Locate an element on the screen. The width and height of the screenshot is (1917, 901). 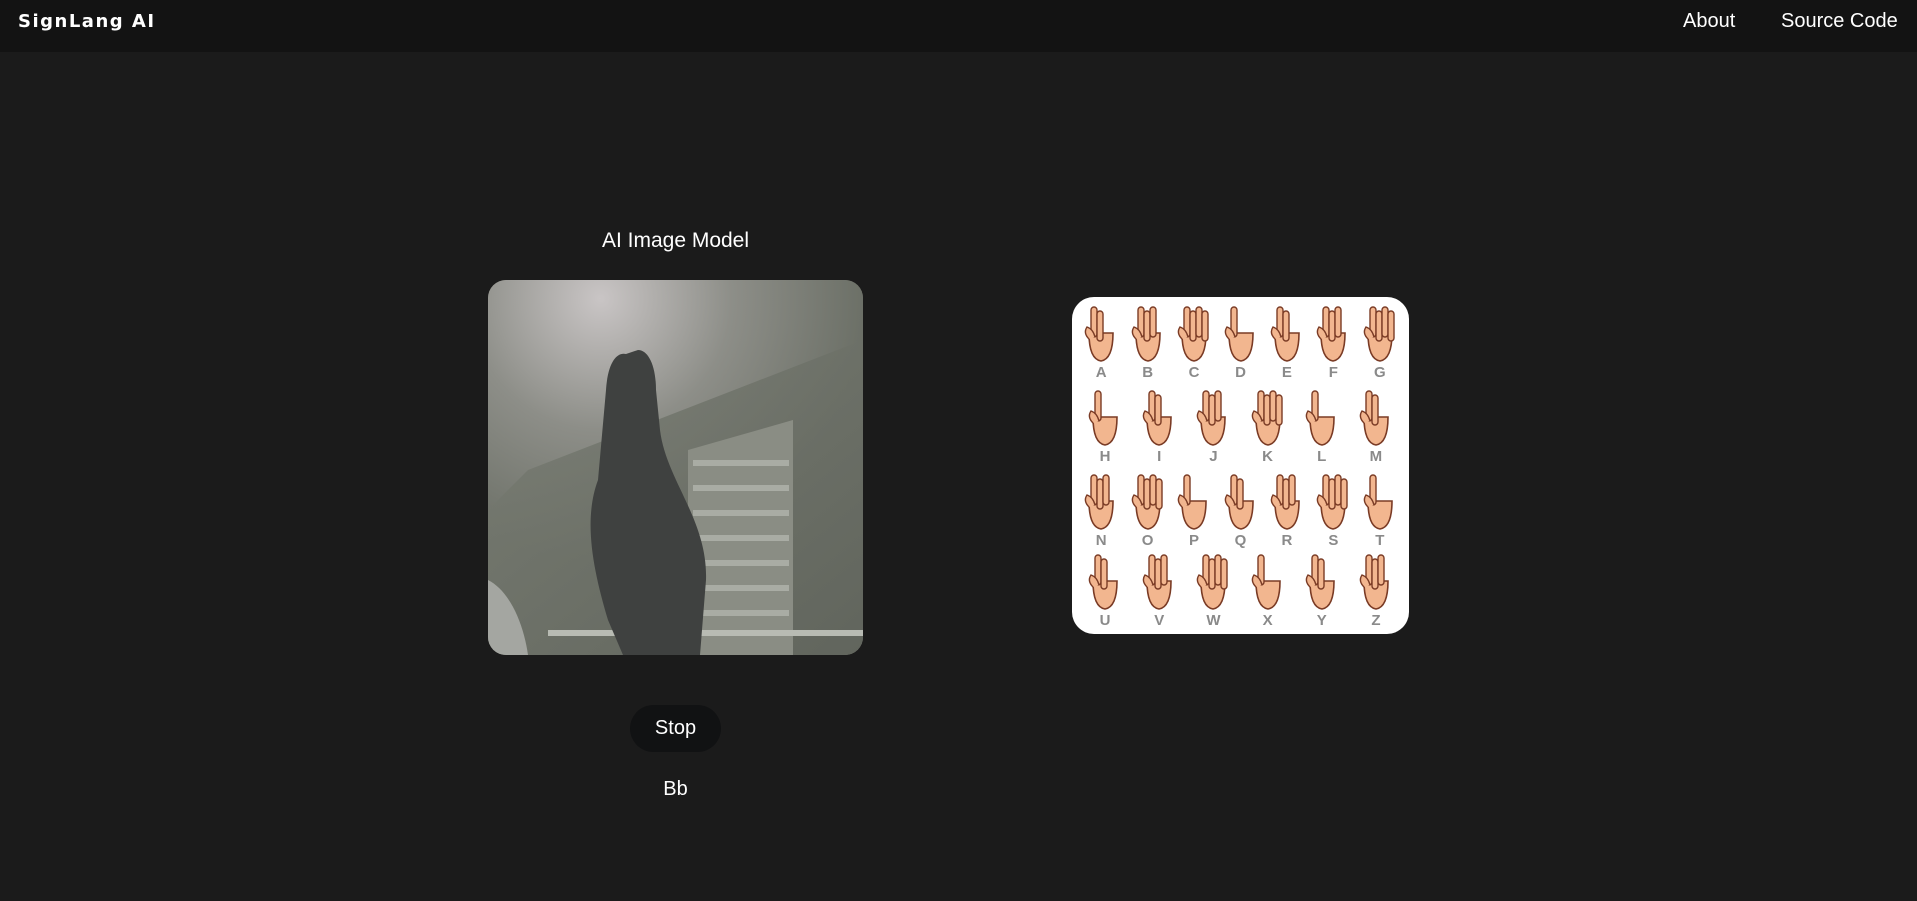
asl-sign-r: R is located at coordinates (1287, 509).